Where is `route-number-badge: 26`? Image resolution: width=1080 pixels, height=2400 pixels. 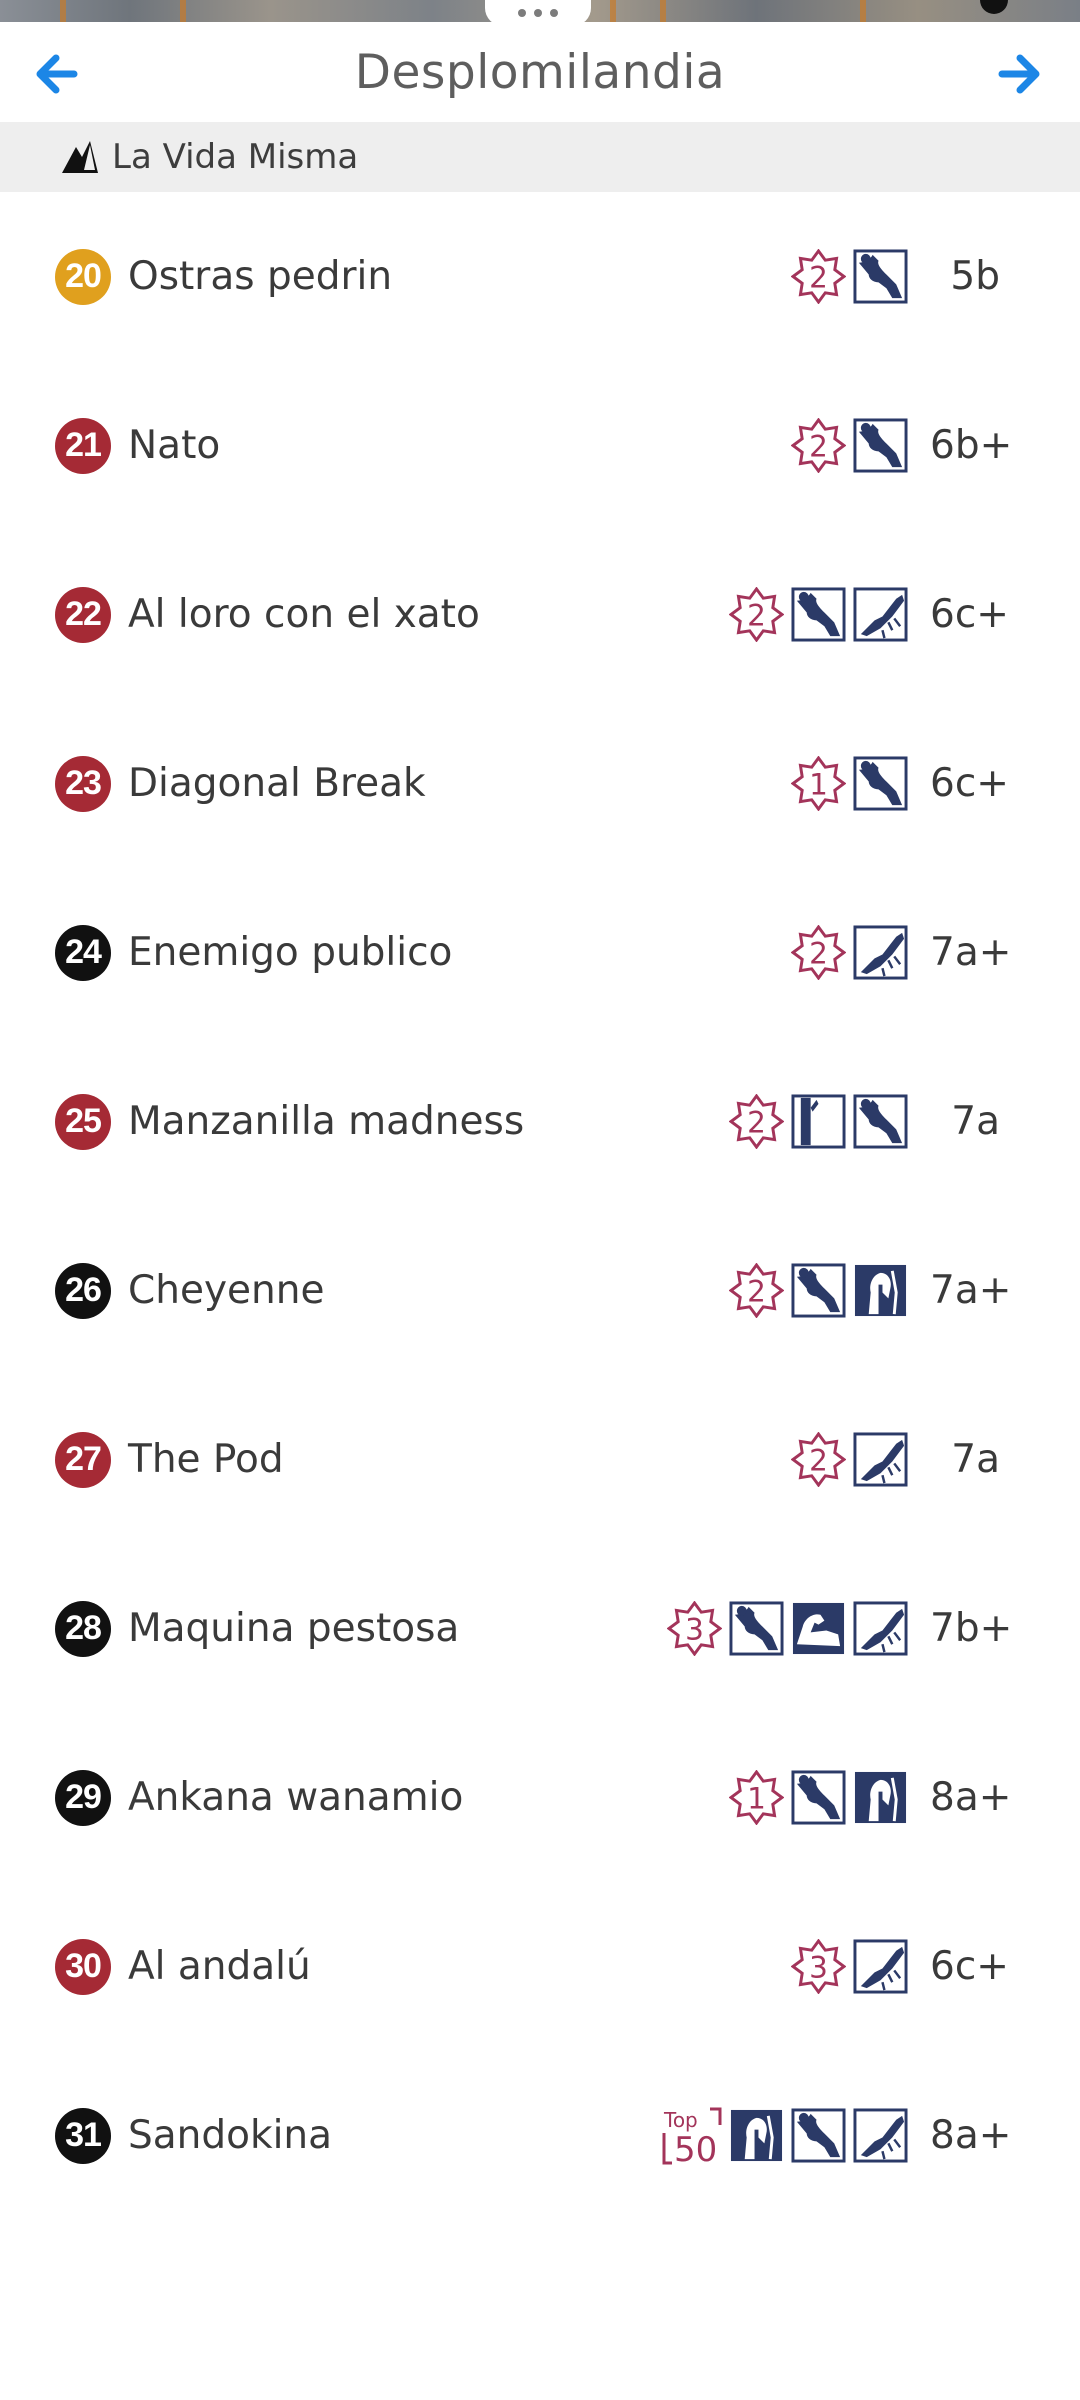
route-number-badge: 26 is located at coordinates (83, 1290).